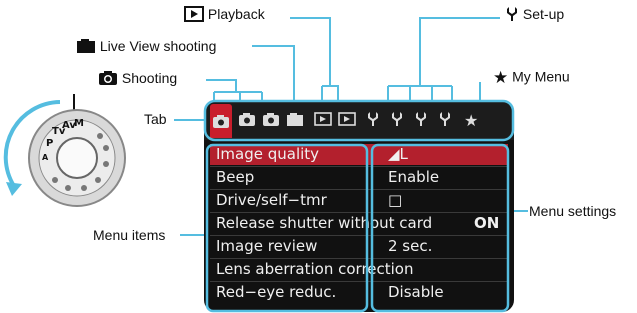 The image size is (637, 313). I want to click on tab-bar-highlight, so click(359, 120).